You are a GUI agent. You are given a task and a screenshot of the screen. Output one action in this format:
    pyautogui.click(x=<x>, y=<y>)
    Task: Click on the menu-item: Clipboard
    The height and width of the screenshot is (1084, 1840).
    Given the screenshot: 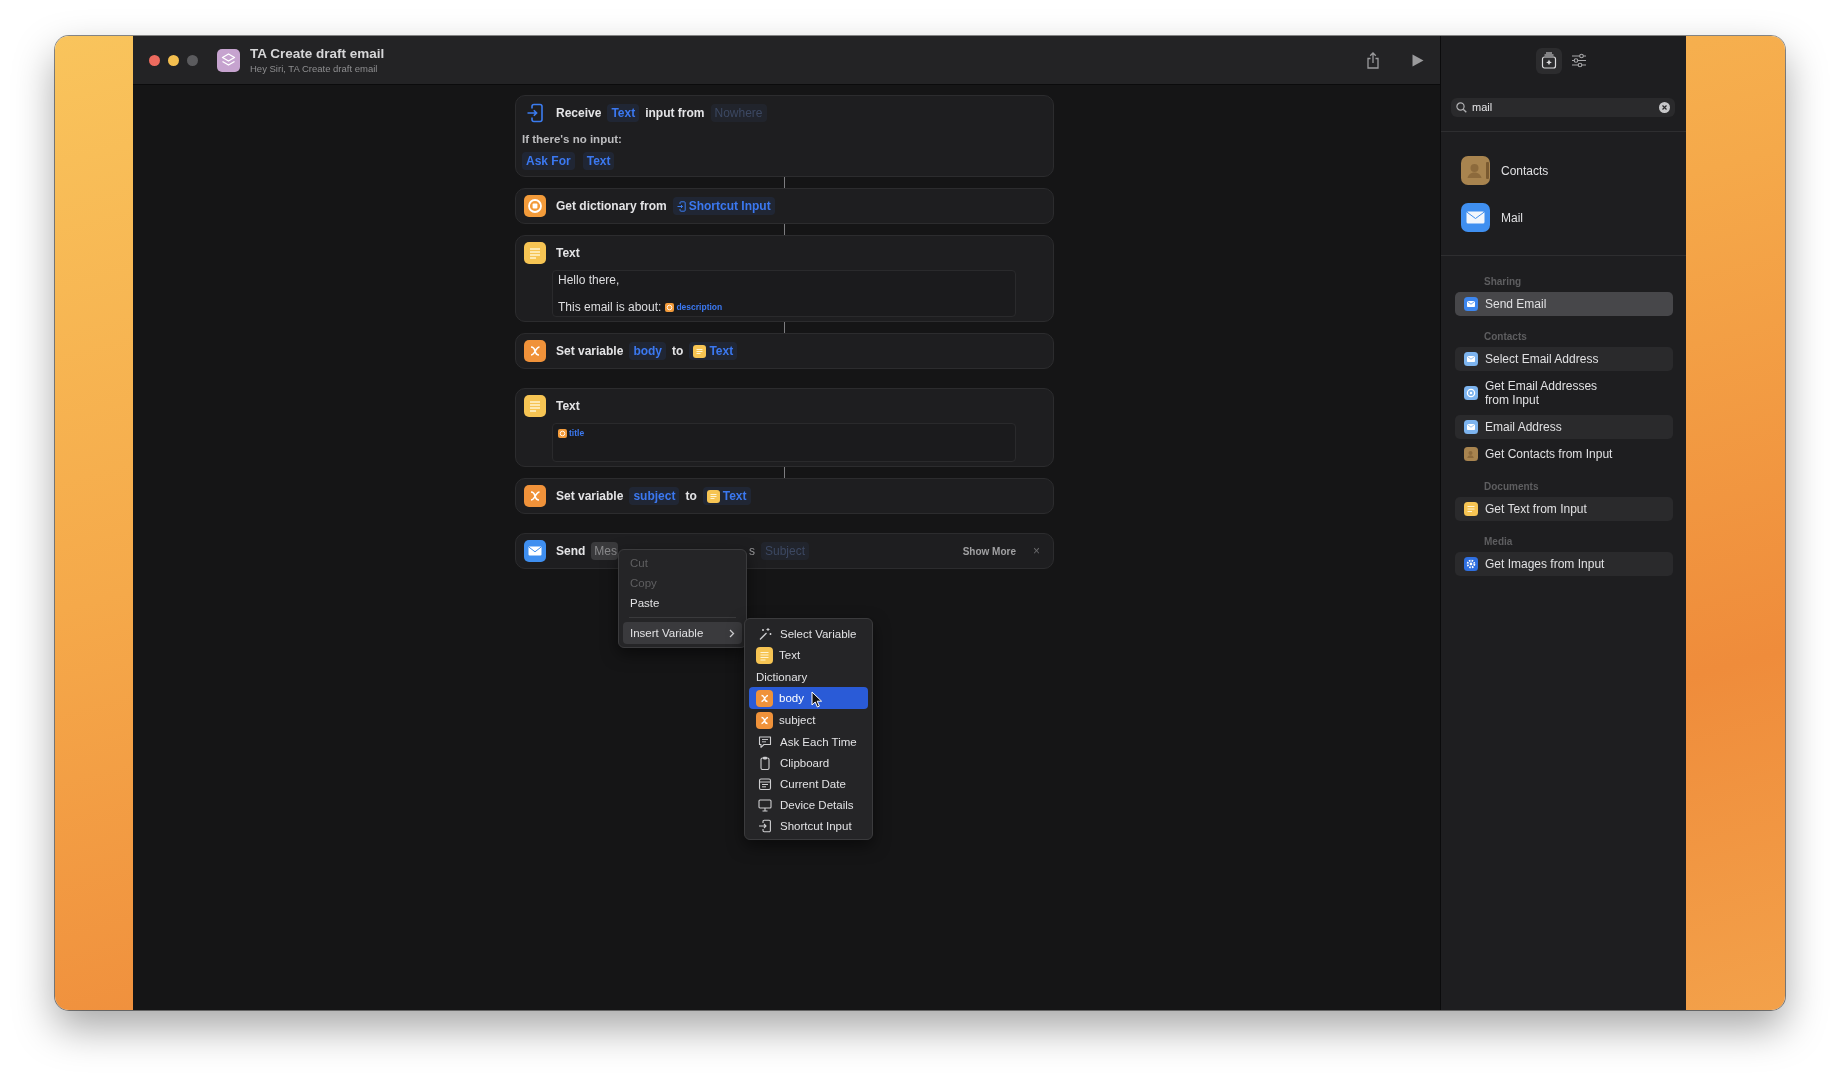 What is the action you would take?
    pyautogui.click(x=808, y=762)
    